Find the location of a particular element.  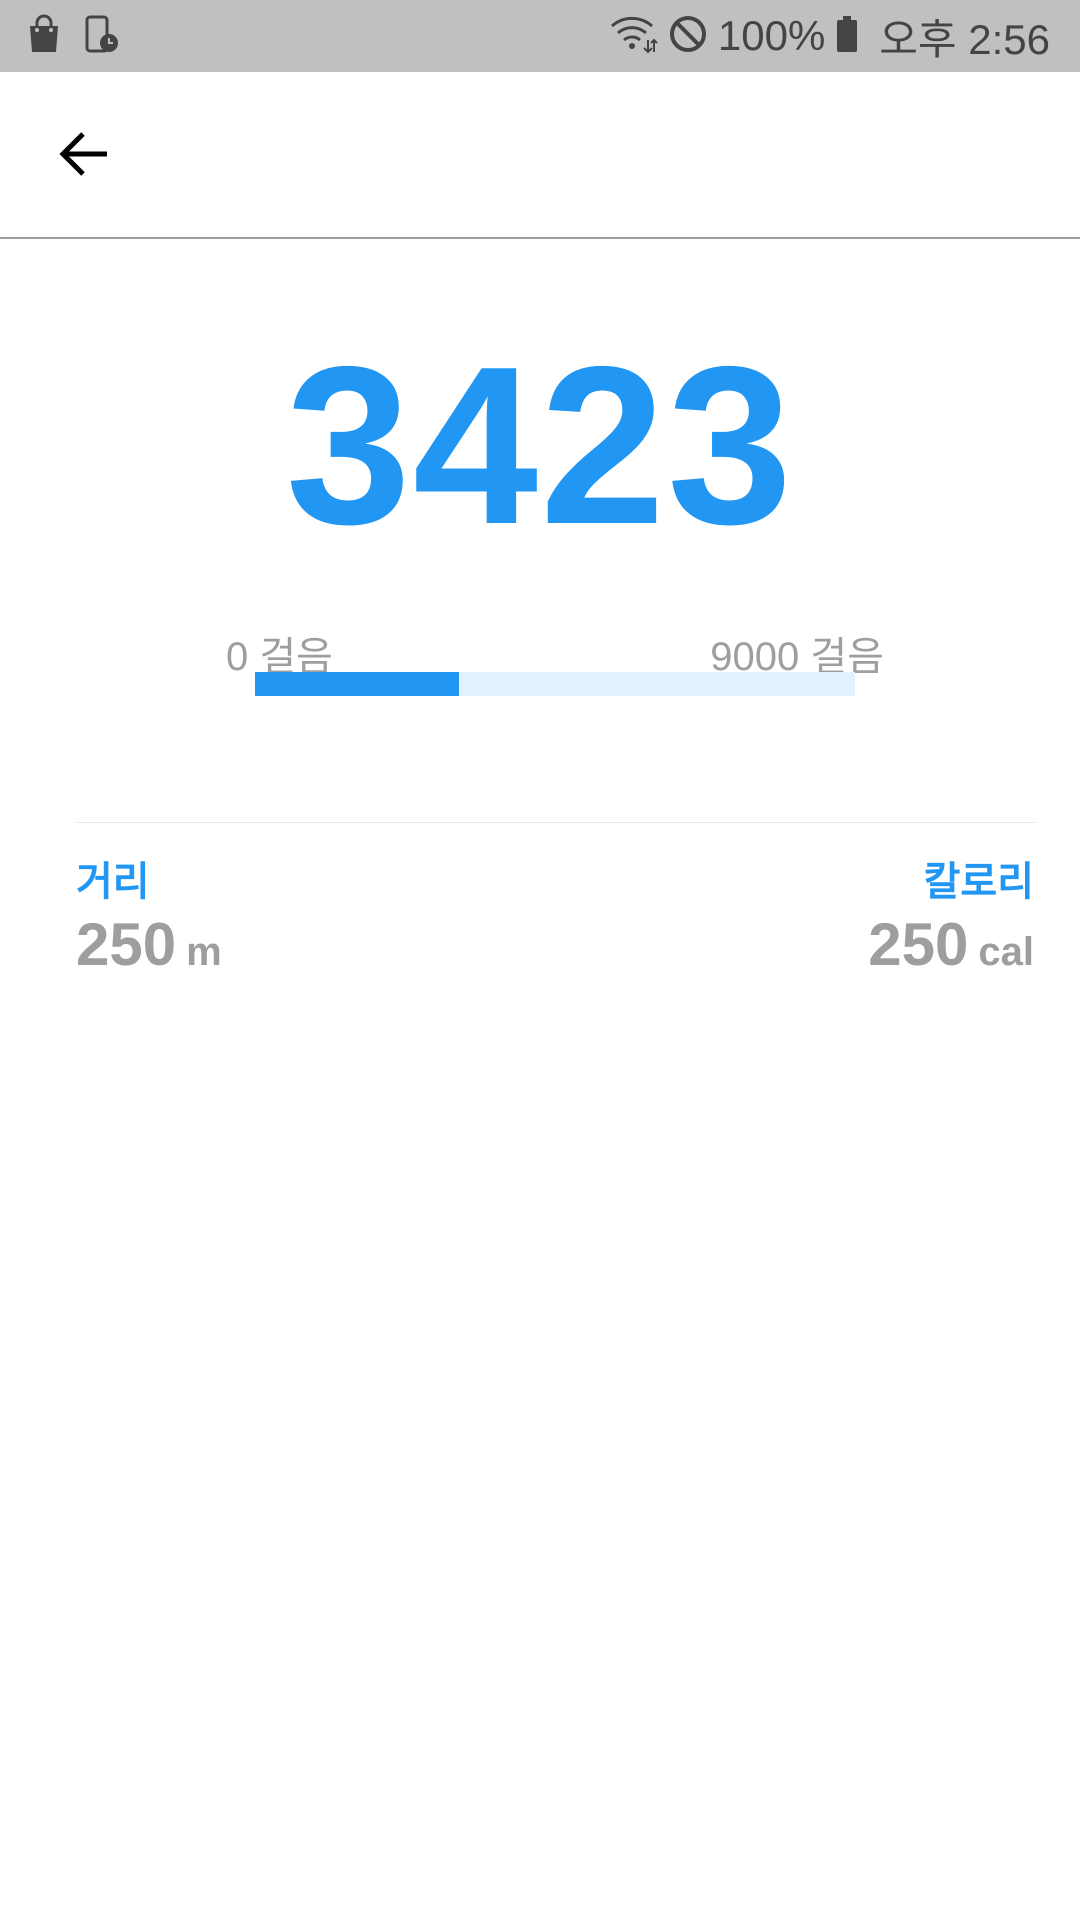

distance-stat: 거리 250 m is located at coordinates (149, 918).